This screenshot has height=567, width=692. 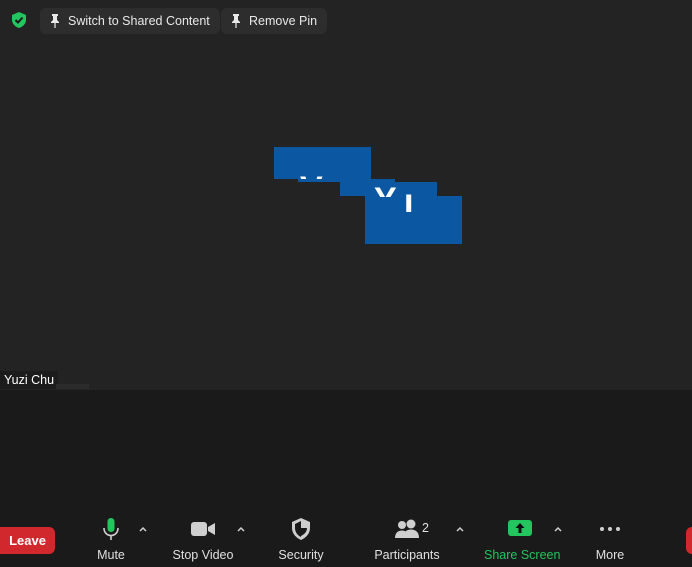 What do you see at coordinates (203, 555) in the screenshot?
I see `stop-video-label: Stop Video` at bounding box center [203, 555].